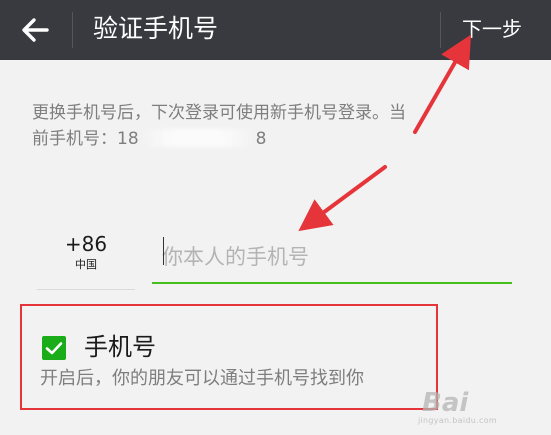 The height and width of the screenshot is (435, 551). Describe the element at coordinates (342, 198) in the screenshot. I see `annotation-arrow-to-input` at that location.